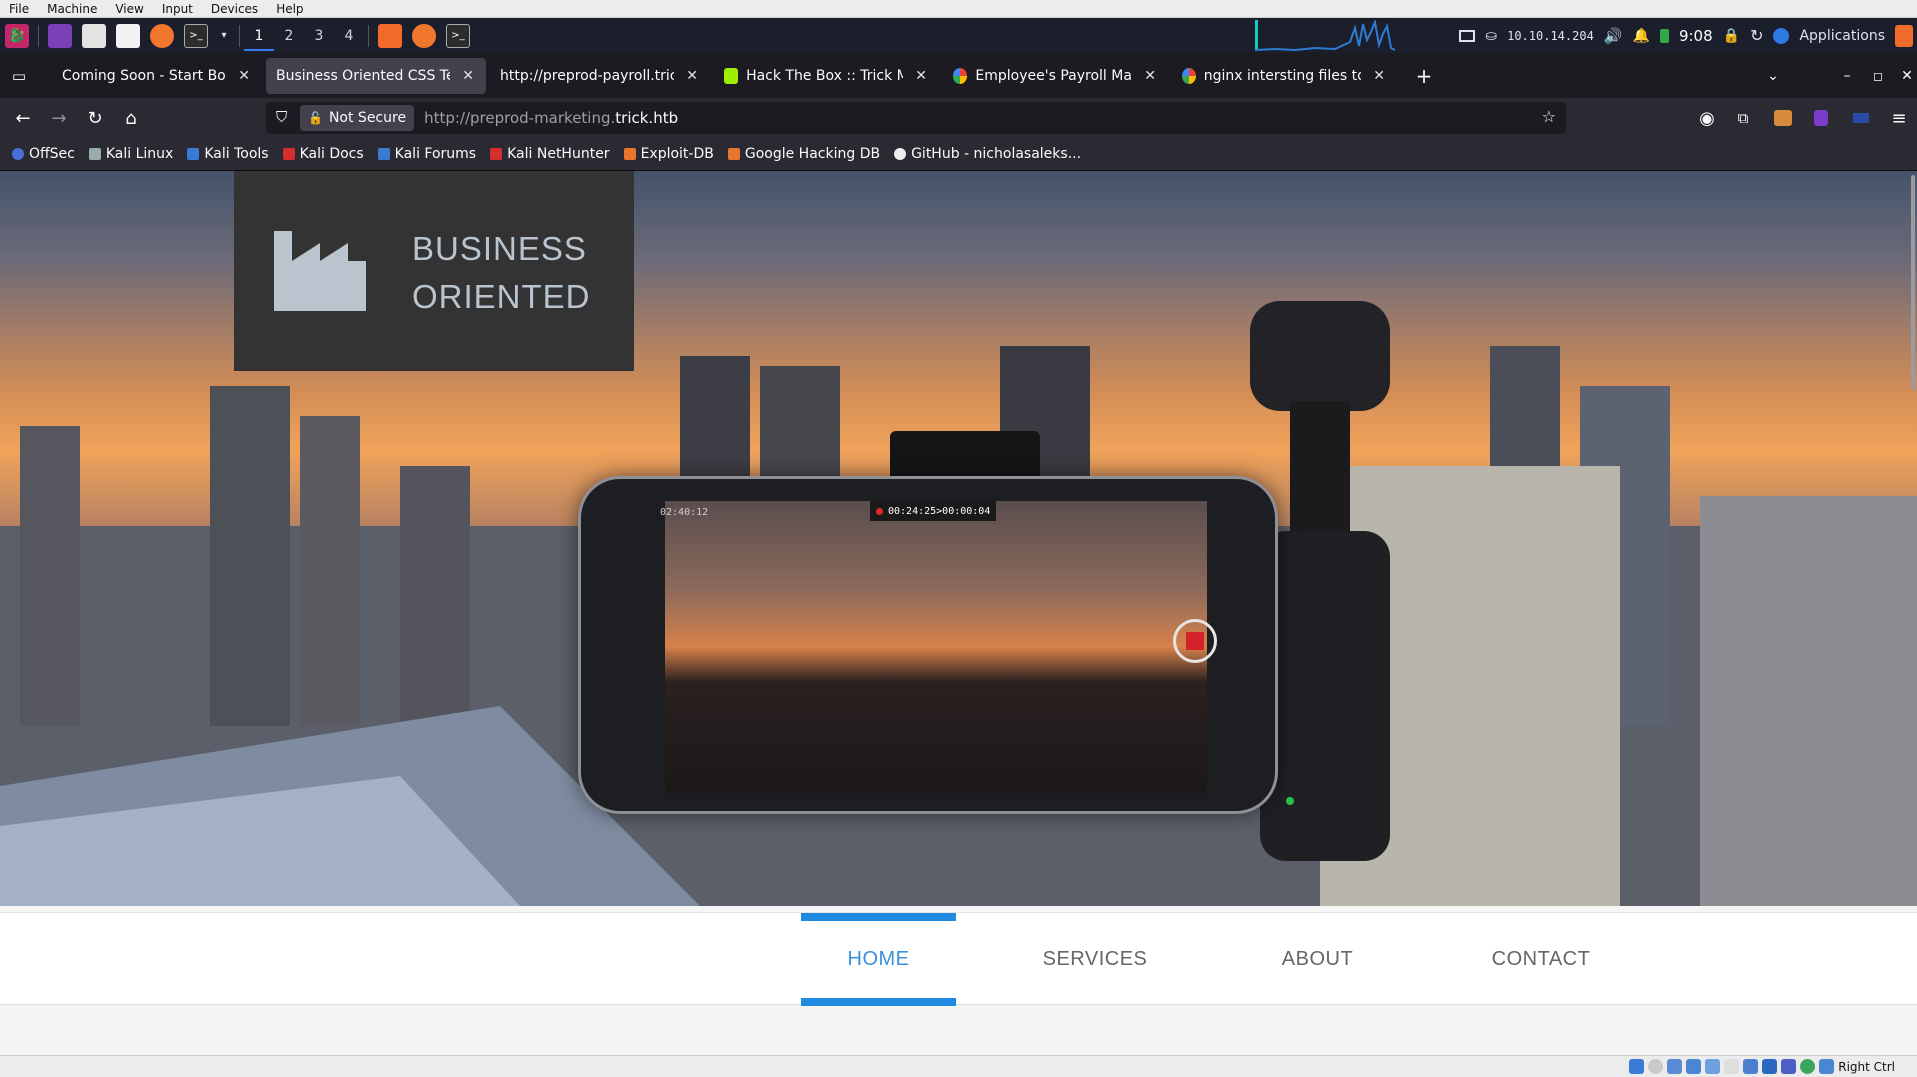 The width and height of the screenshot is (1917, 1077). I want to click on usb-icon, so click(1713, 1066).